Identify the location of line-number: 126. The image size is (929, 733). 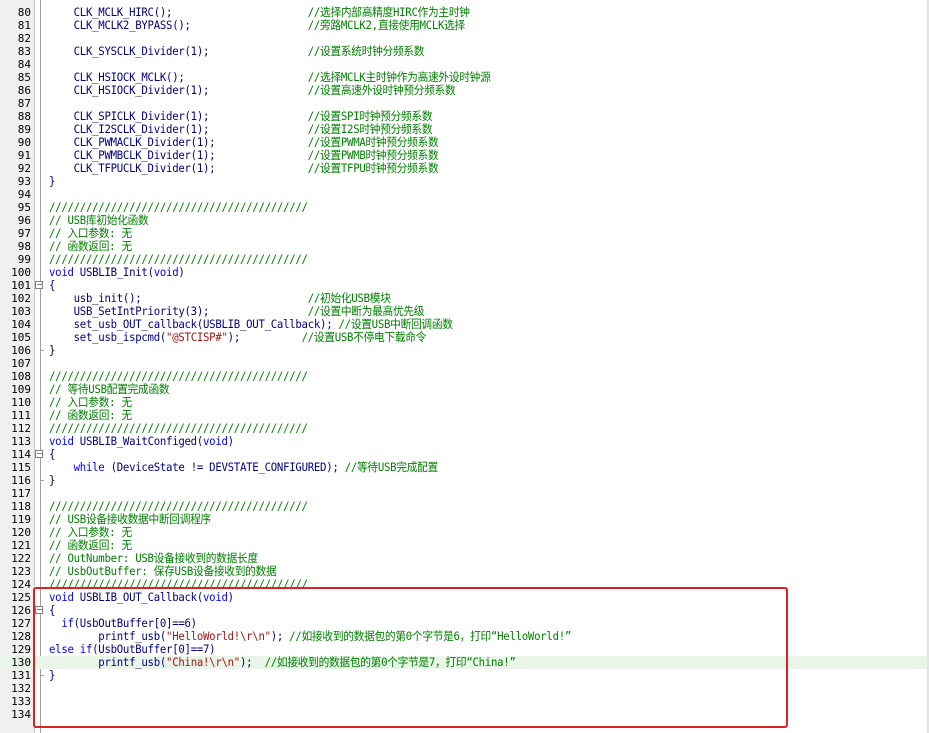
(21, 610).